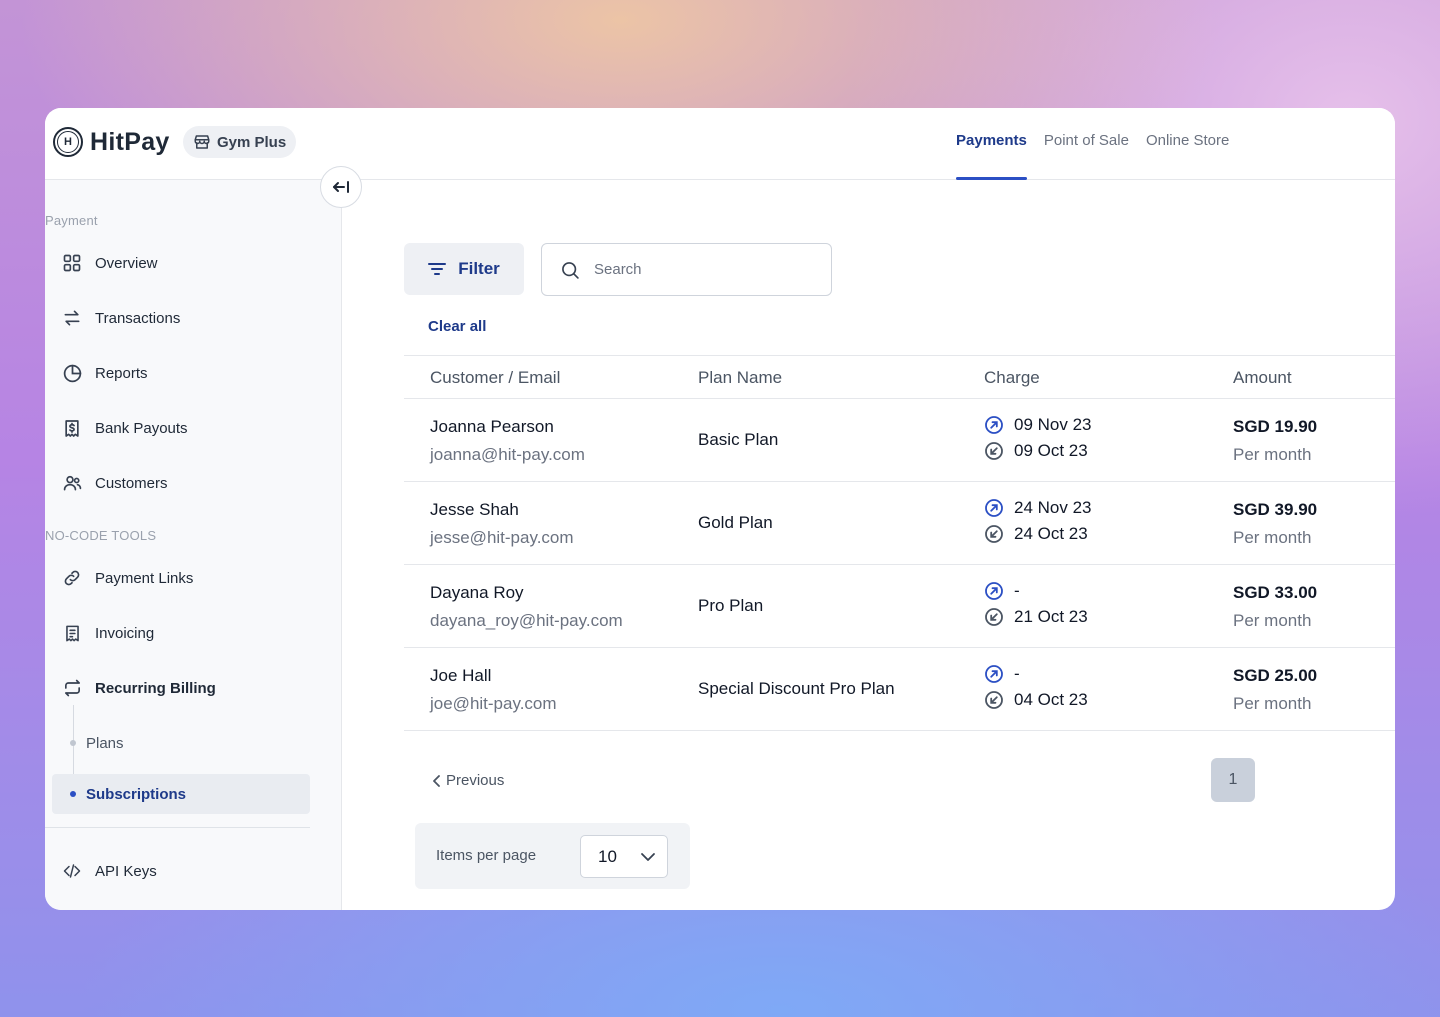  What do you see at coordinates (474, 509) in the screenshot?
I see `customer-name: Jesse Shah` at bounding box center [474, 509].